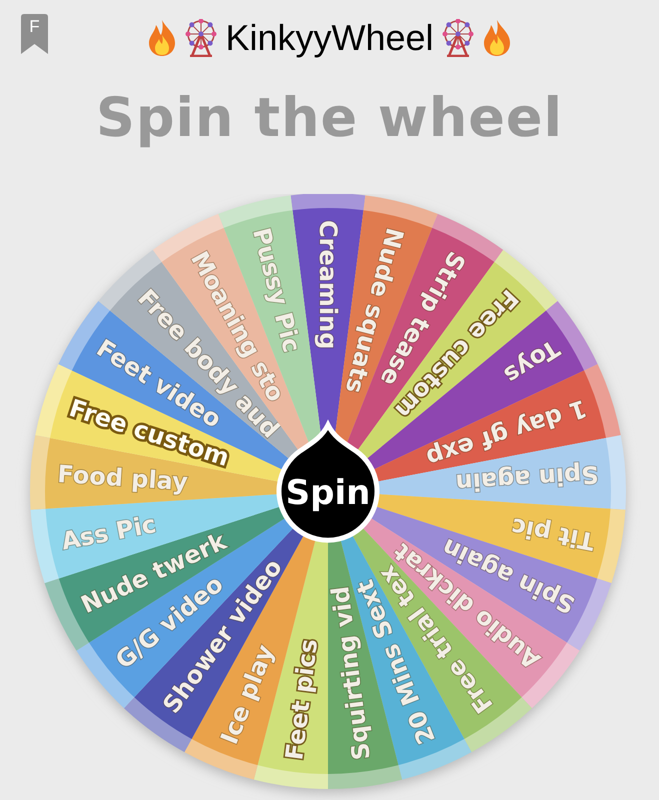 This screenshot has height=800, width=659. Describe the element at coordinates (302, 699) in the screenshot. I see `segment-label: Feet pics` at that location.